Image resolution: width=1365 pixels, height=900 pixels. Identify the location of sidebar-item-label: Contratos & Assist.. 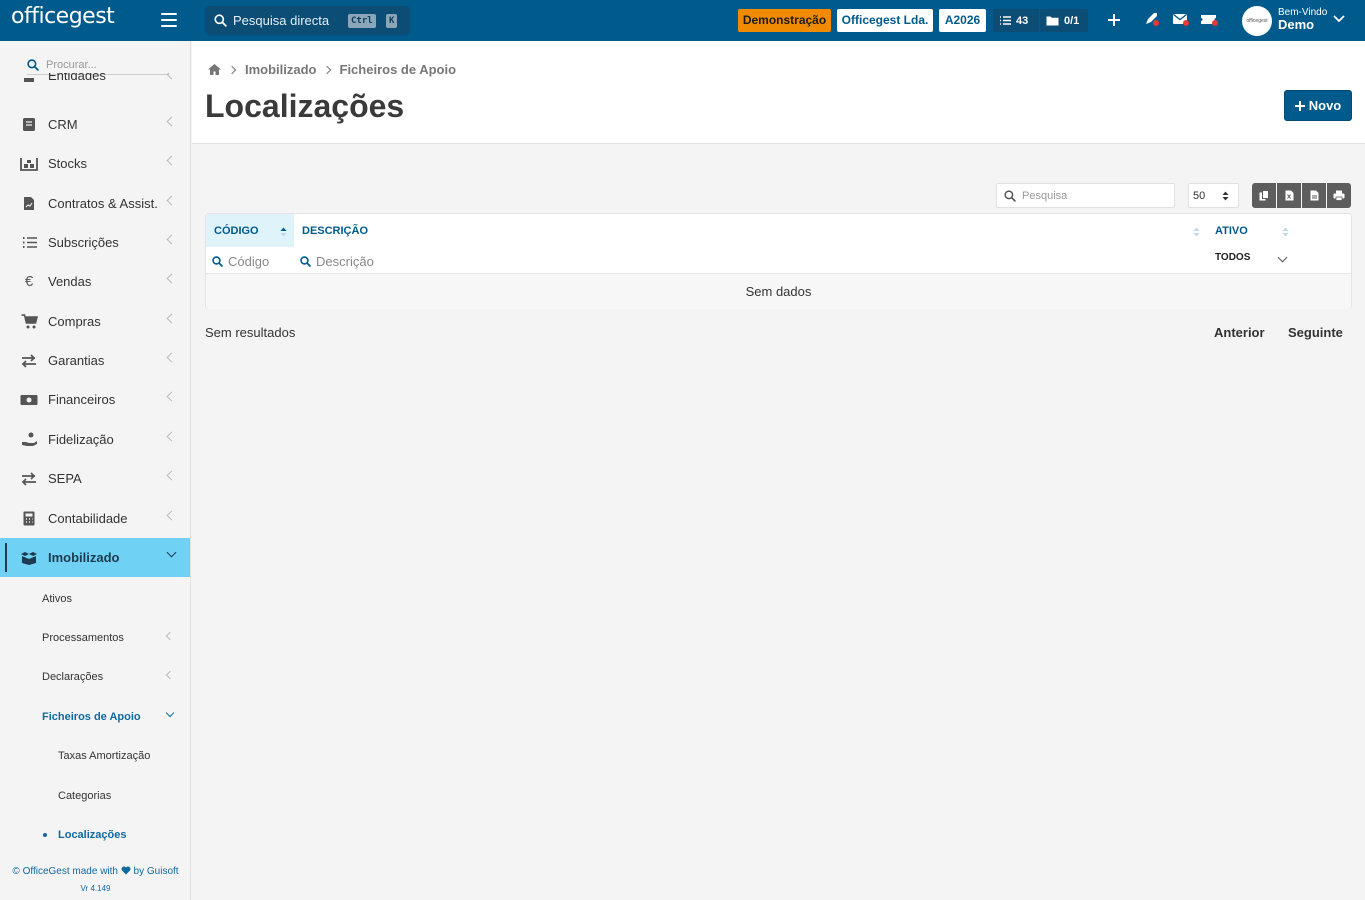
(103, 203).